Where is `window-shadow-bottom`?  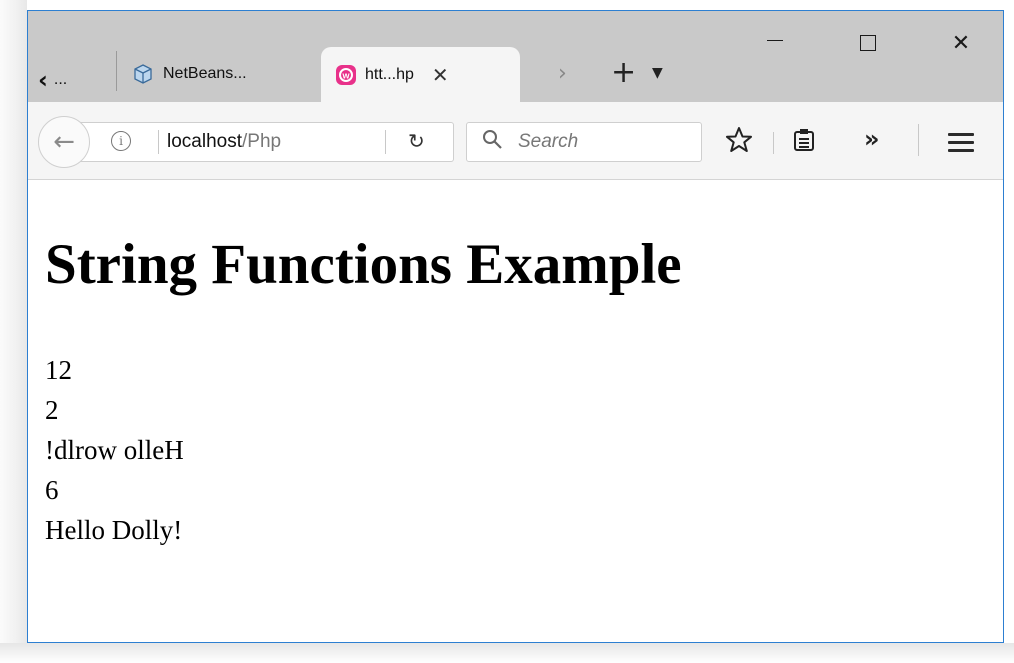
window-shadow-bottom is located at coordinates (507, 653).